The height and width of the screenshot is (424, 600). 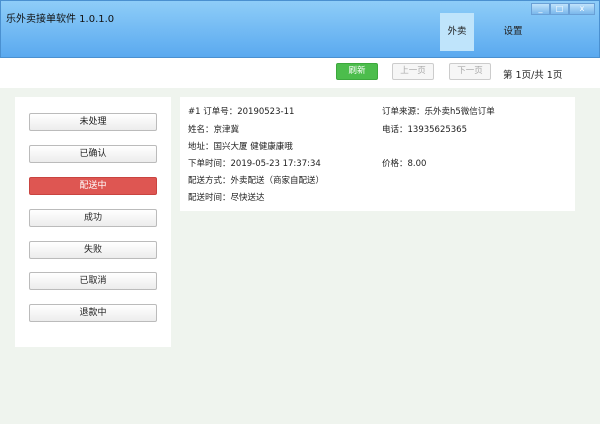 I want to click on refresh-button: 刷新, so click(x=357, y=71).